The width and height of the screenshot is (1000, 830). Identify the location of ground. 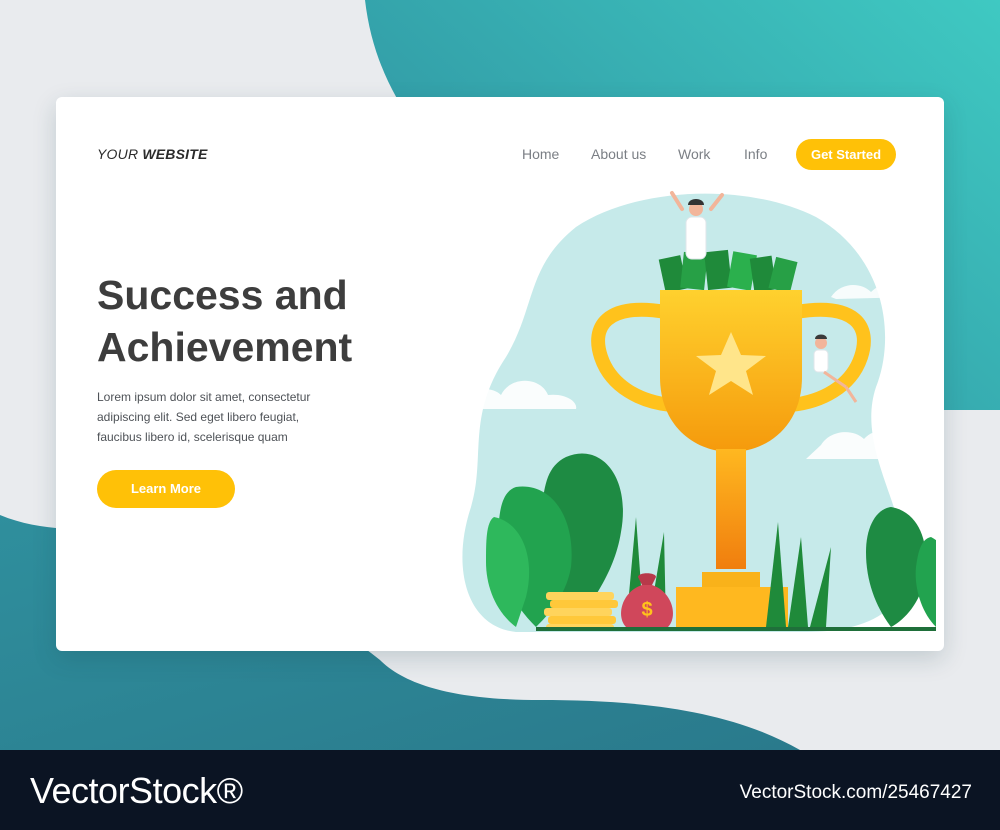
(736, 629).